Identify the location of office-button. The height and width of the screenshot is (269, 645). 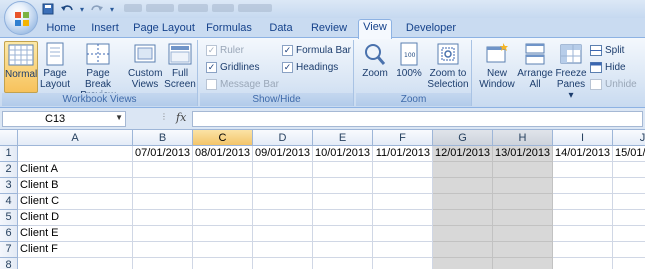
(21, 18).